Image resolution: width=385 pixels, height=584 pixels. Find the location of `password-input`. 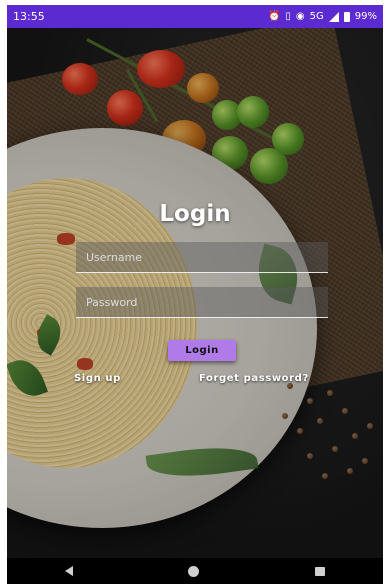

password-input is located at coordinates (202, 302).